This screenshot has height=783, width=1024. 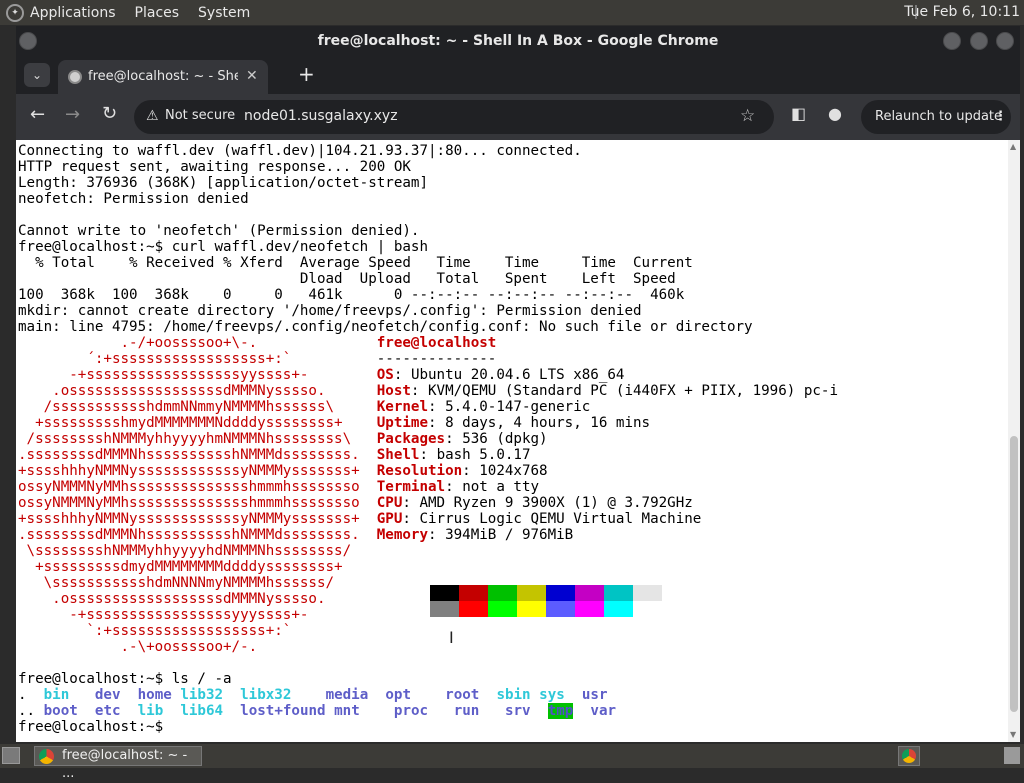 What do you see at coordinates (979, 41) in the screenshot?
I see `window-maximize-button` at bounding box center [979, 41].